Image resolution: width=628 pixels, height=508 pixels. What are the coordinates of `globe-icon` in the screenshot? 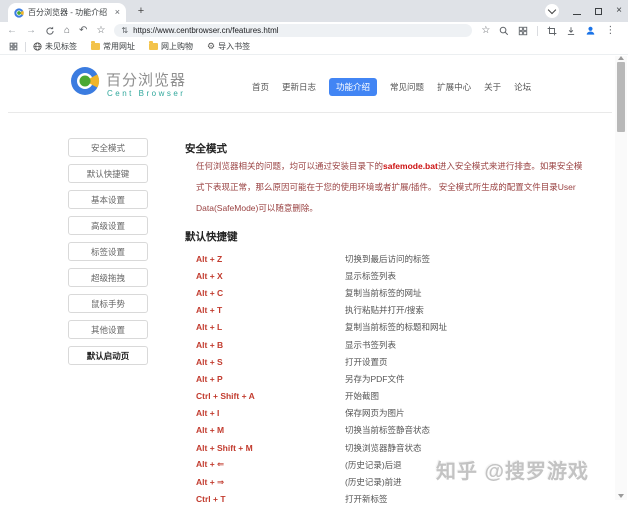 It's located at (37, 46).